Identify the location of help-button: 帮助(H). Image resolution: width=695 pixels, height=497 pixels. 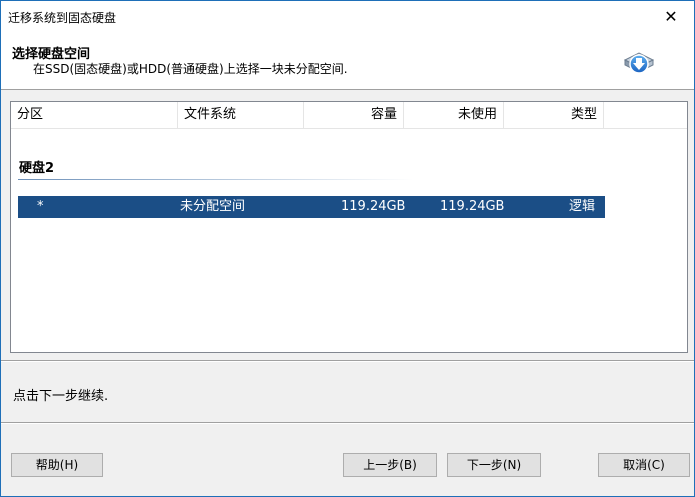
(57, 465).